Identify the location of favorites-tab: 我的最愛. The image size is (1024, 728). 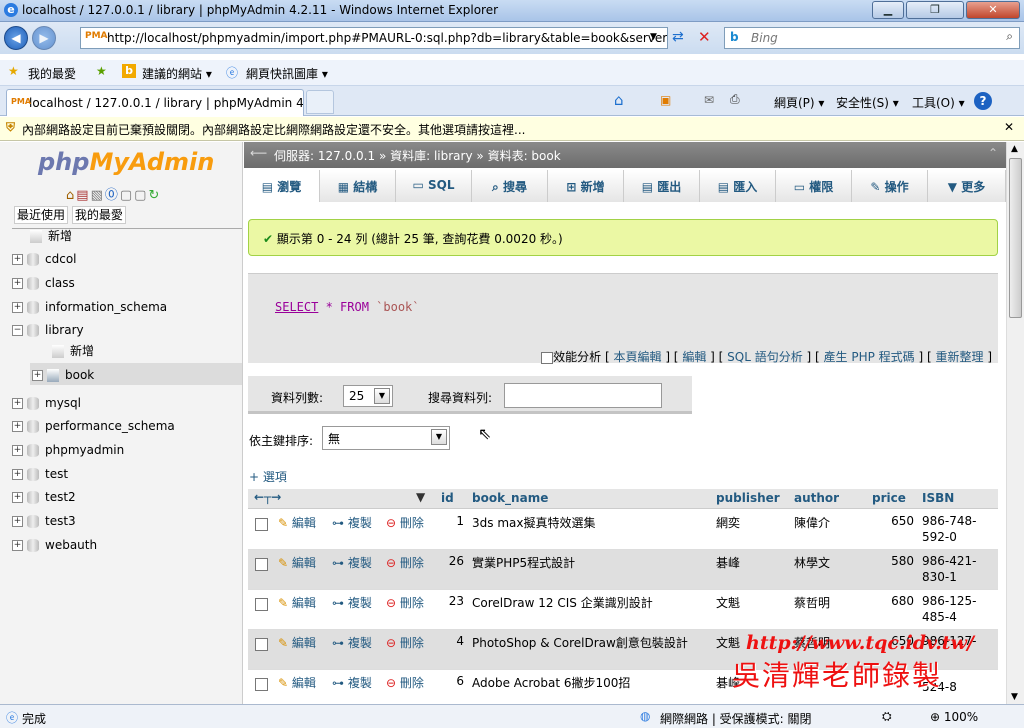
(98, 215).